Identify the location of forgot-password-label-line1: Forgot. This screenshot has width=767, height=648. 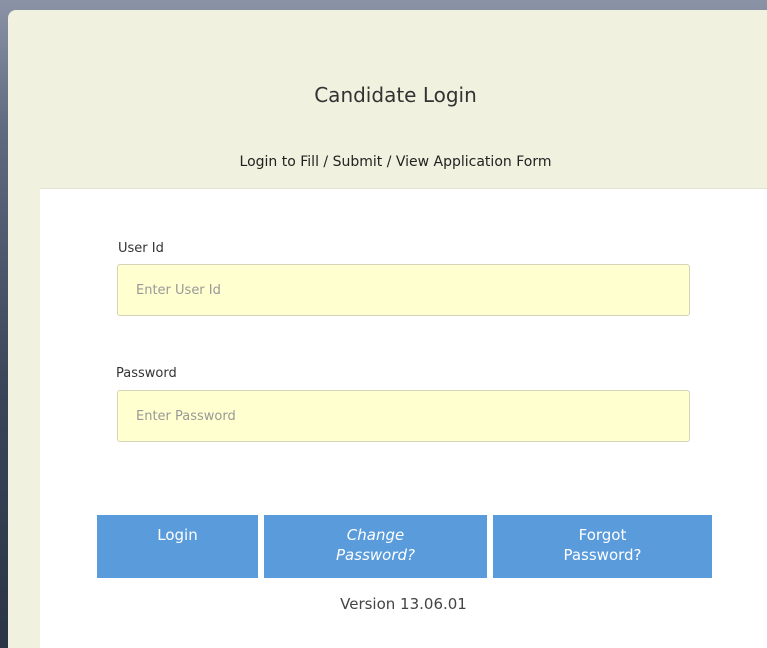
(602, 535).